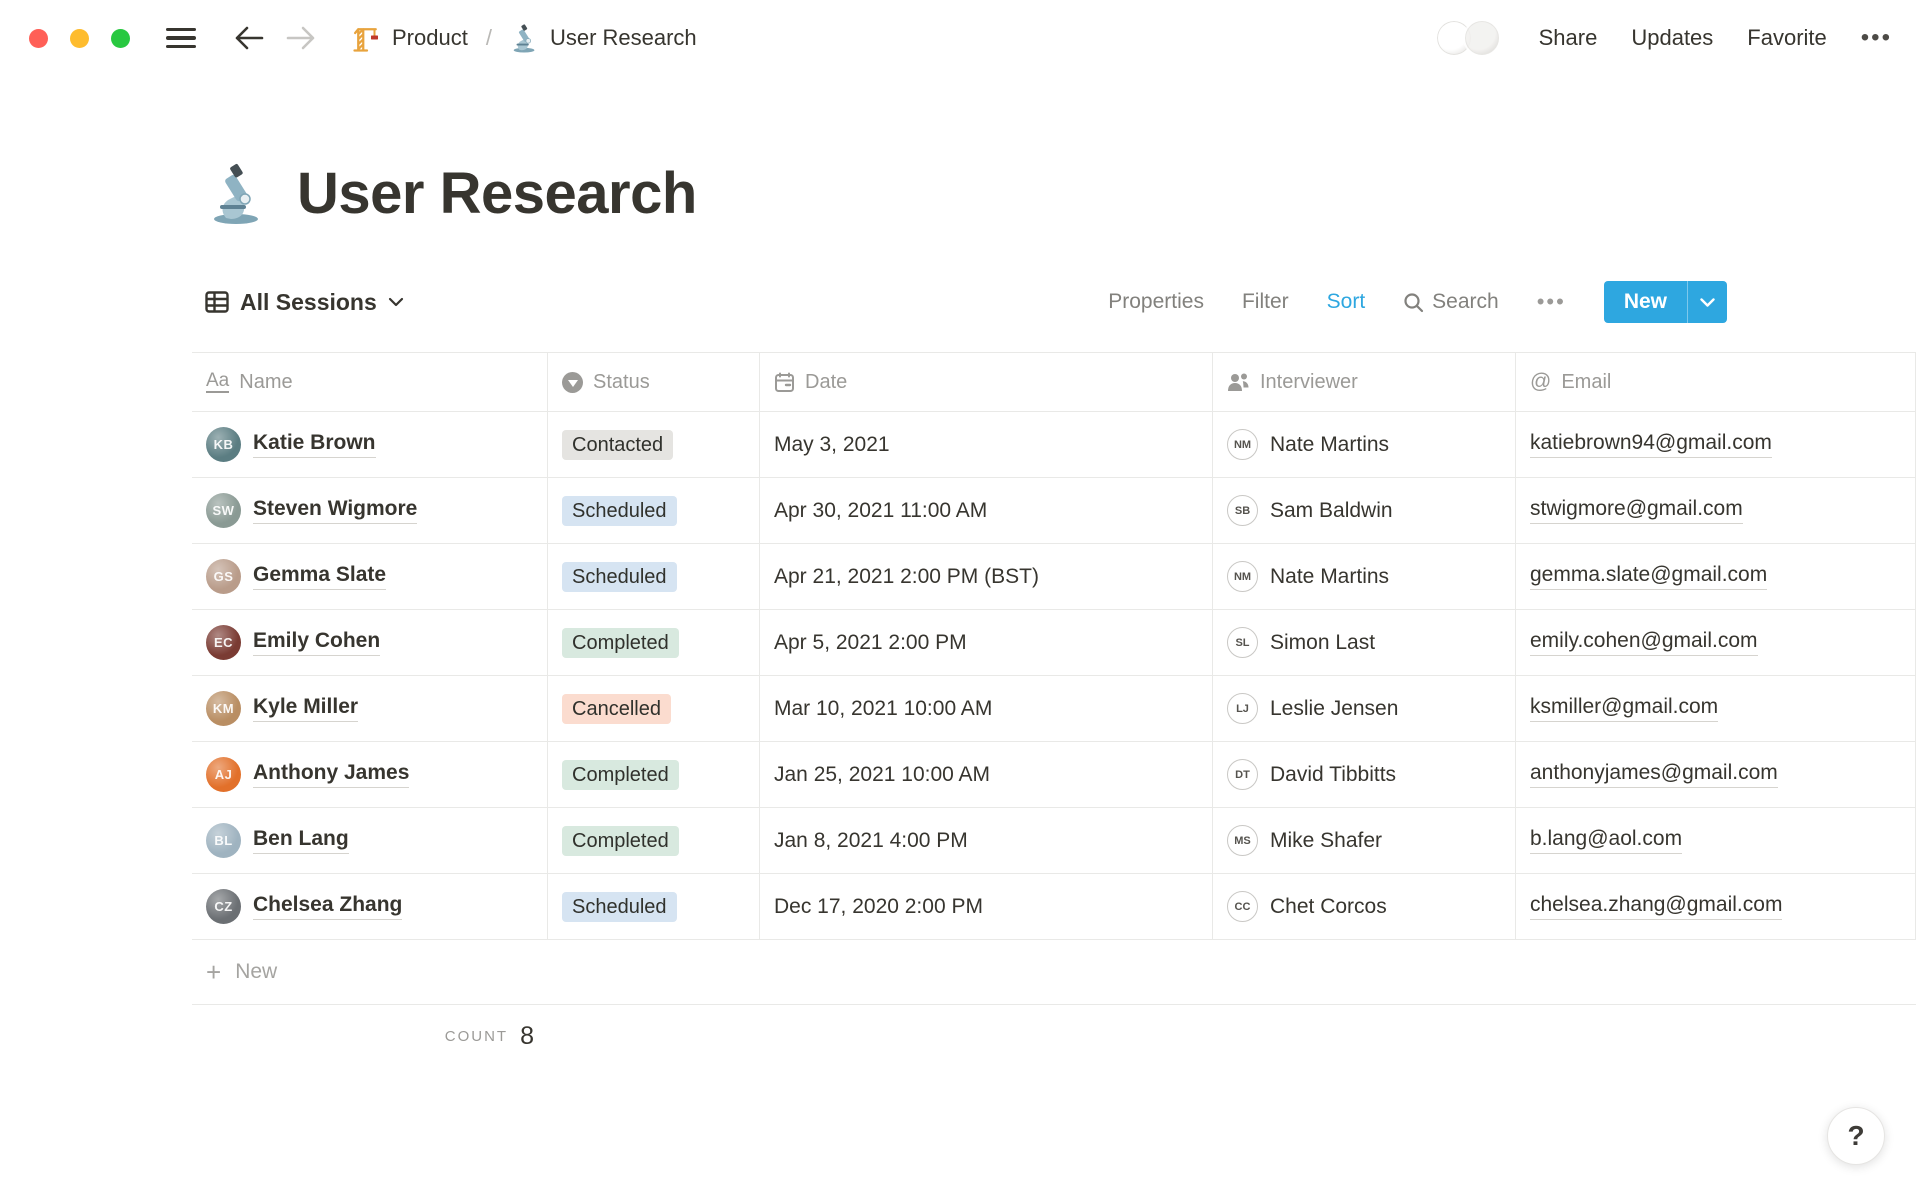  What do you see at coordinates (120, 38) in the screenshot?
I see `zoom-window-button` at bounding box center [120, 38].